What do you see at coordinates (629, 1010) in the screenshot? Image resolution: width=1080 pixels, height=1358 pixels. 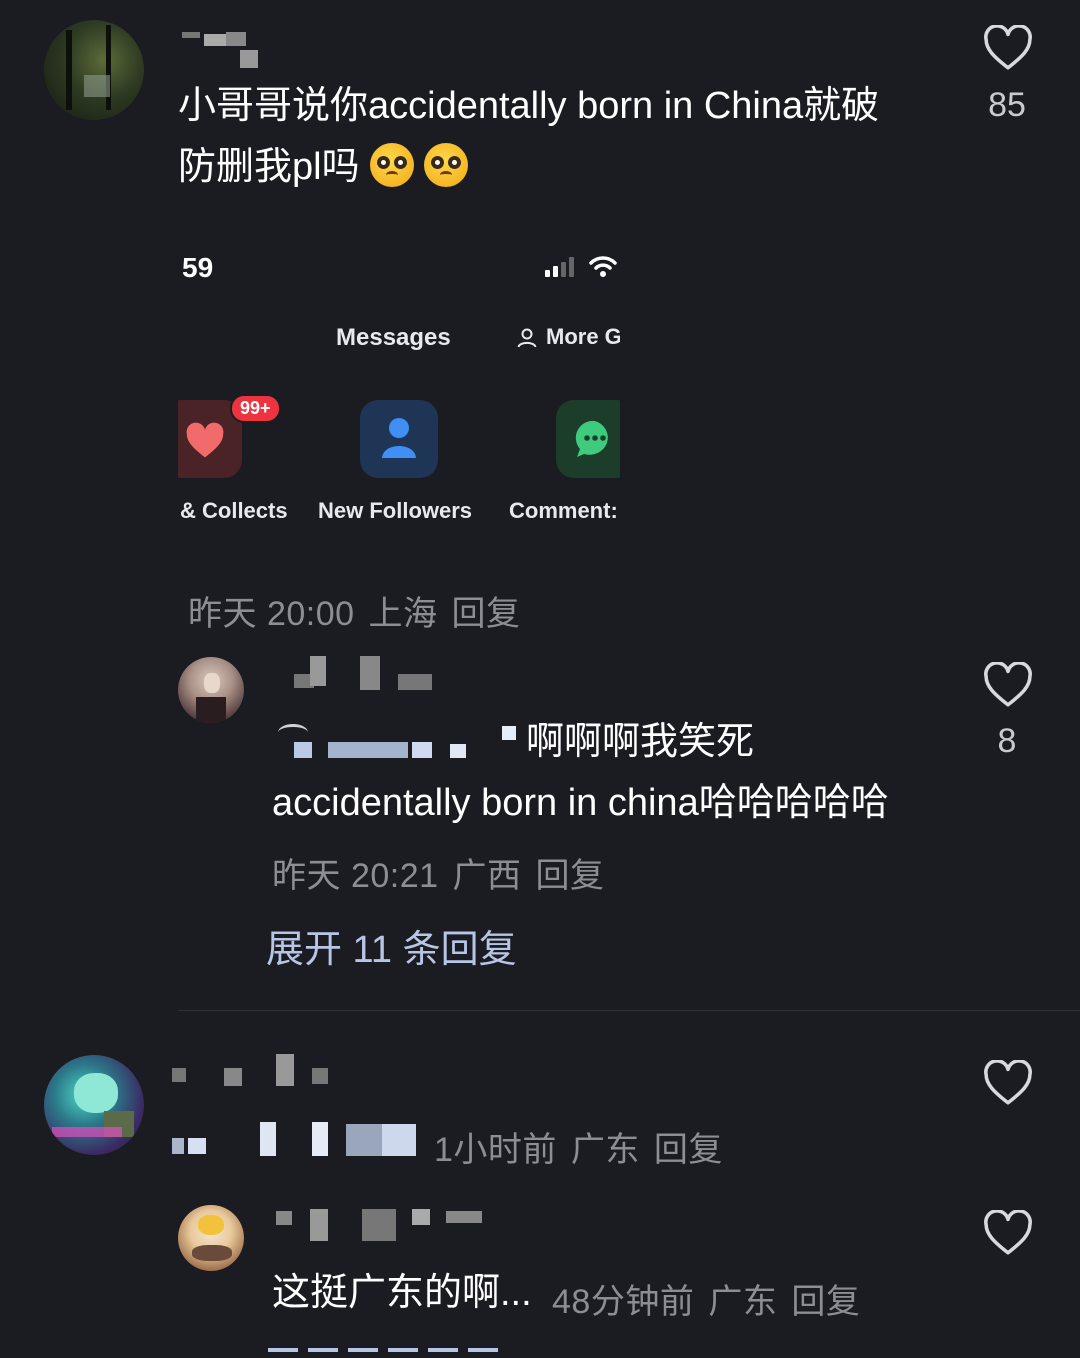 I see `divider` at bounding box center [629, 1010].